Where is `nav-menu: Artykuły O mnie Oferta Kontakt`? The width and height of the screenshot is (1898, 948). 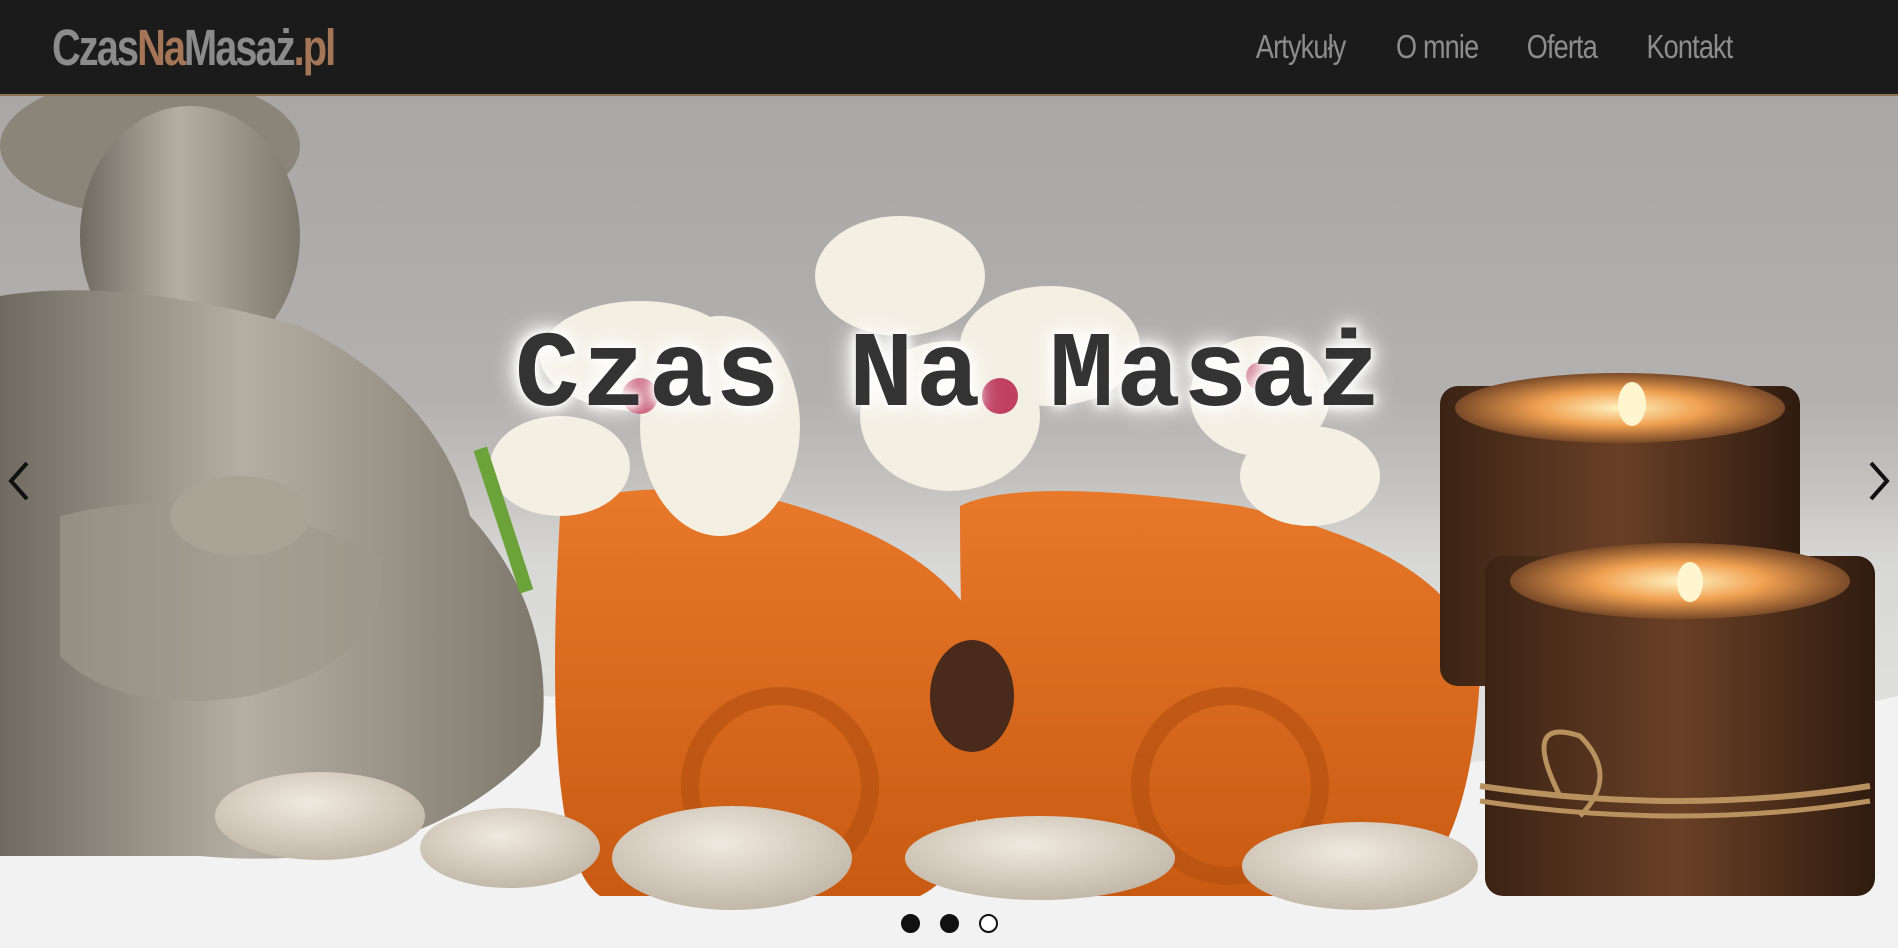 nav-menu: Artykuły O mnie Oferta Kontakt is located at coordinates (1494, 47).